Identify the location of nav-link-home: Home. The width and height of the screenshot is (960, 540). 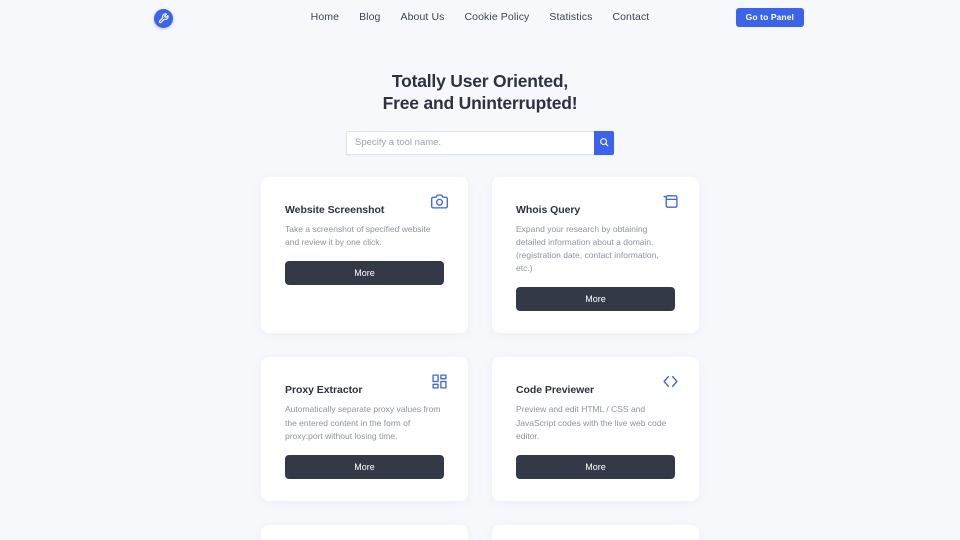
(325, 17).